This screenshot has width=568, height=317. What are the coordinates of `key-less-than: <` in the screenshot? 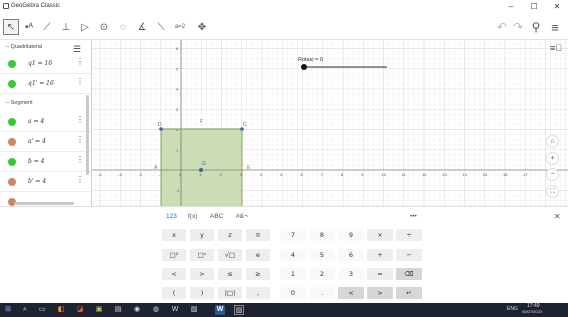 It's located at (174, 274).